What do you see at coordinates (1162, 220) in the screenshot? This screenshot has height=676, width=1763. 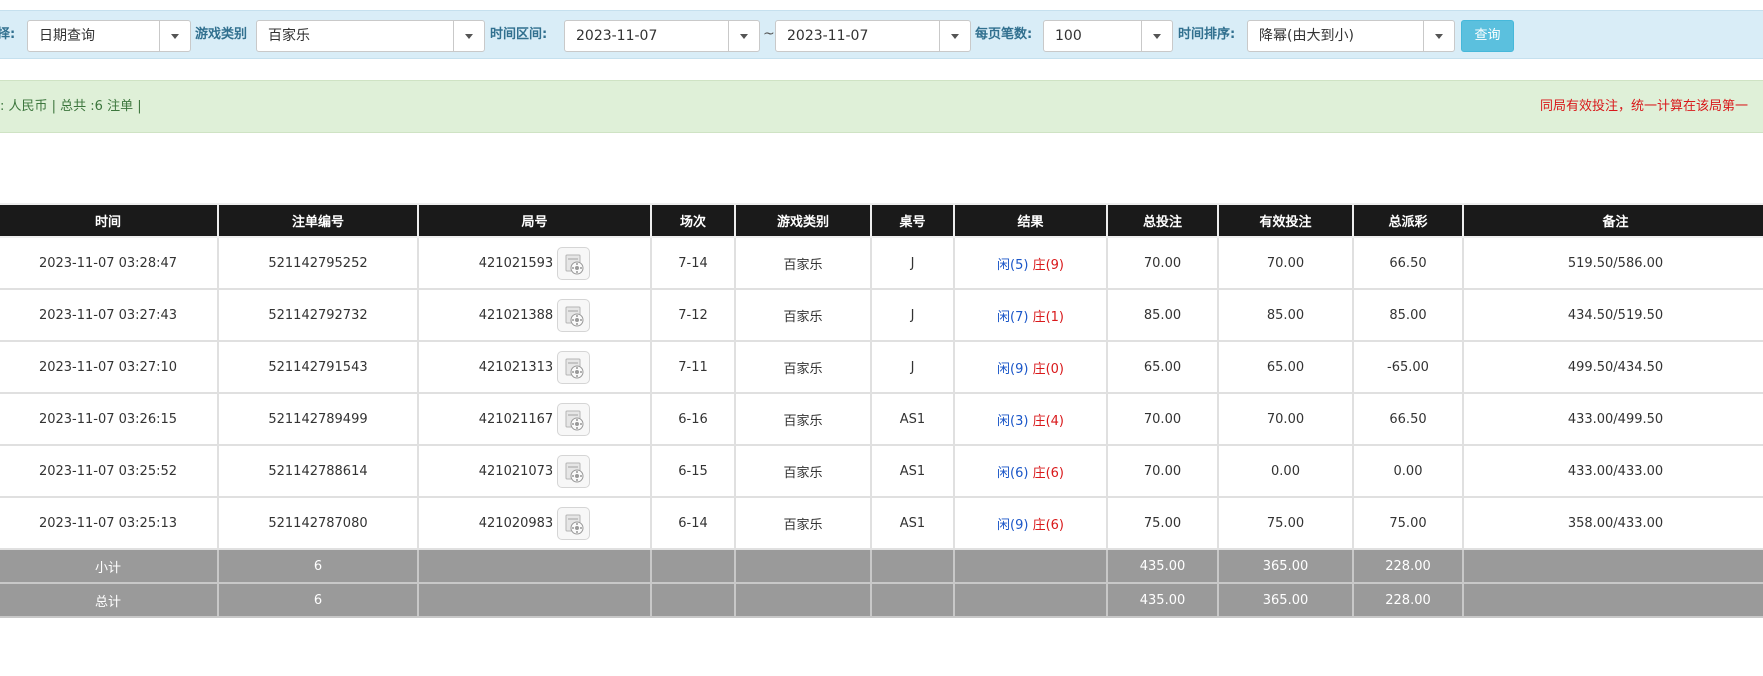 I see `column-header: 总投注` at bounding box center [1162, 220].